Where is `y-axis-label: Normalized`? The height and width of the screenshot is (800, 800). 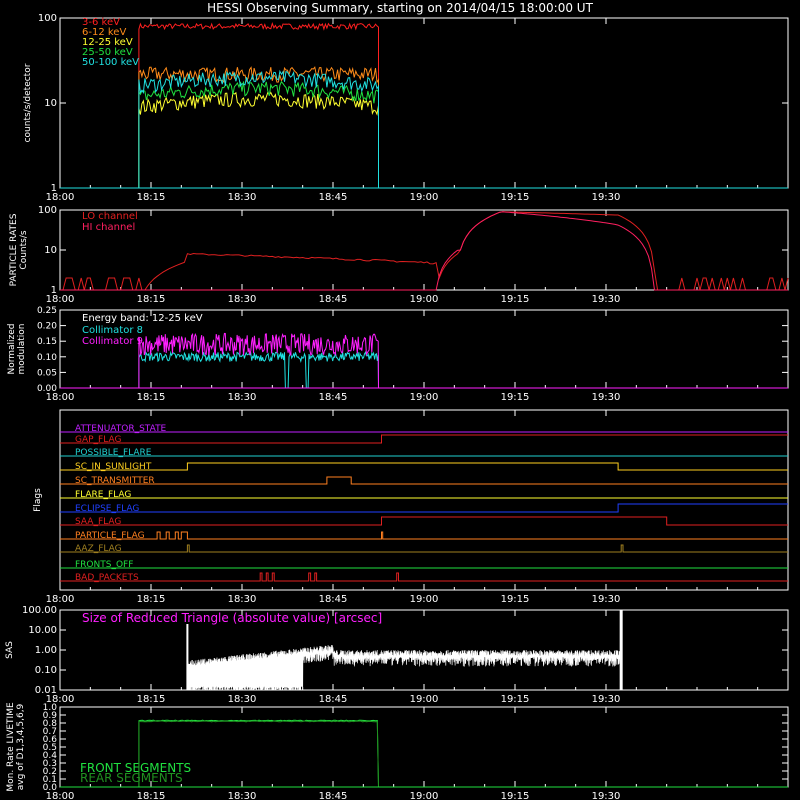 y-axis-label: Normalized is located at coordinates (12, 348).